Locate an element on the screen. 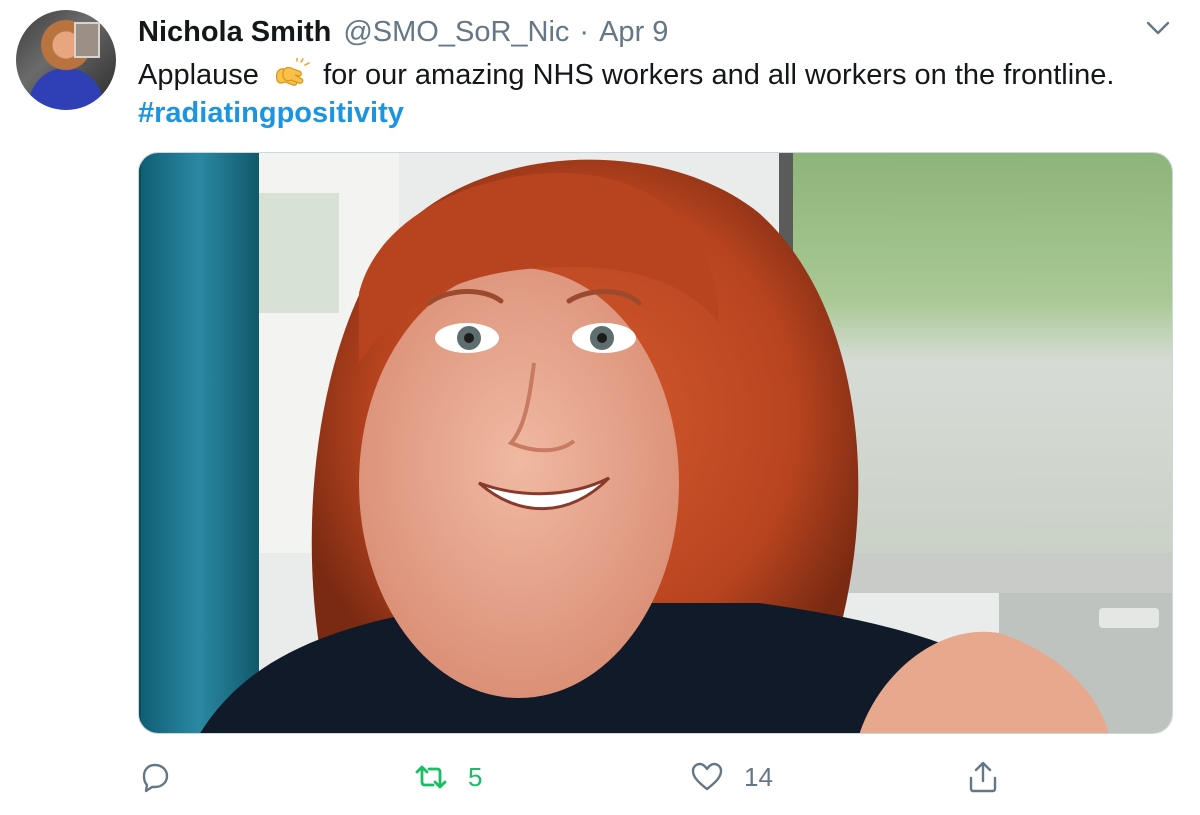  retweet-count: 5 is located at coordinates (475, 776).